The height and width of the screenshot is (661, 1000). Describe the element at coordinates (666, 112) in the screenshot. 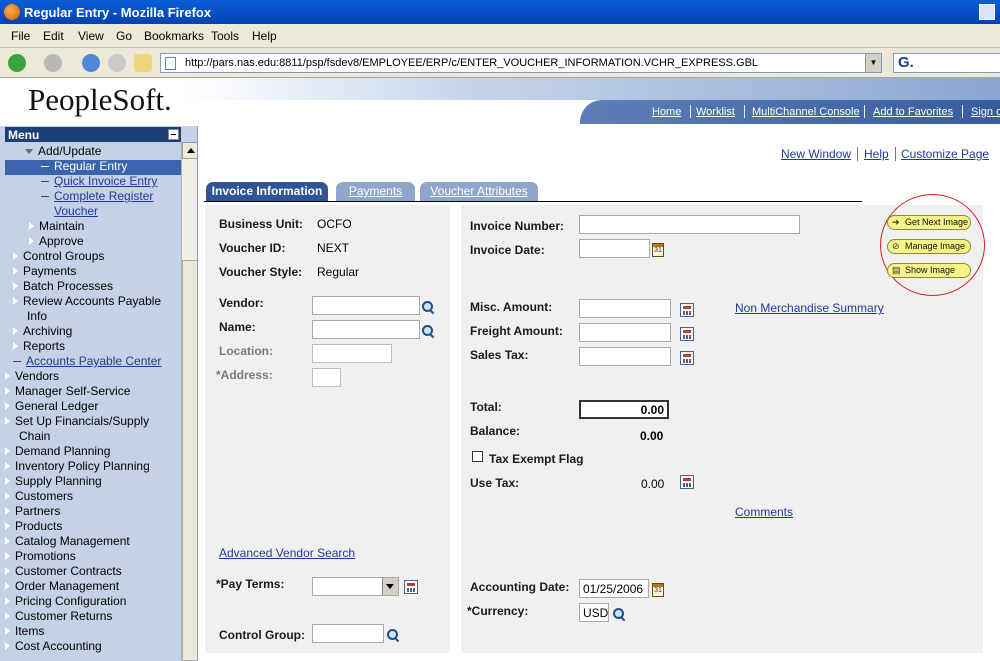

I see `home-link: Home` at that location.